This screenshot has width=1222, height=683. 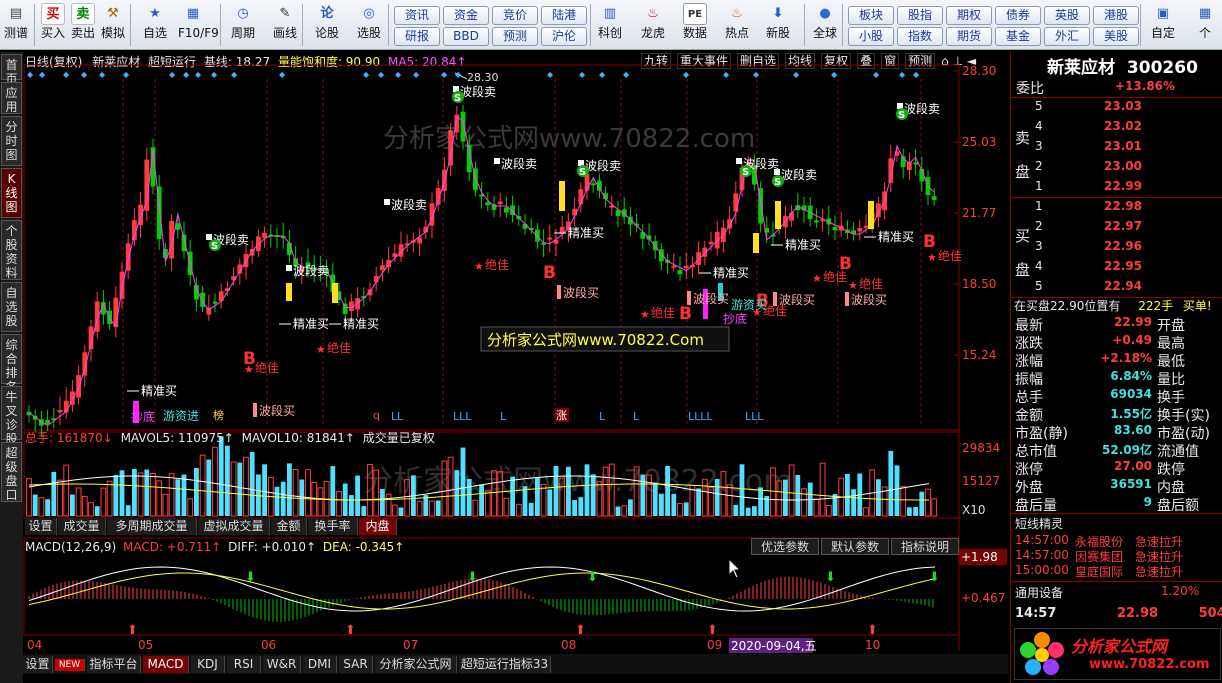 I want to click on toolbar-grid-button: 基金, so click(x=1018, y=36).